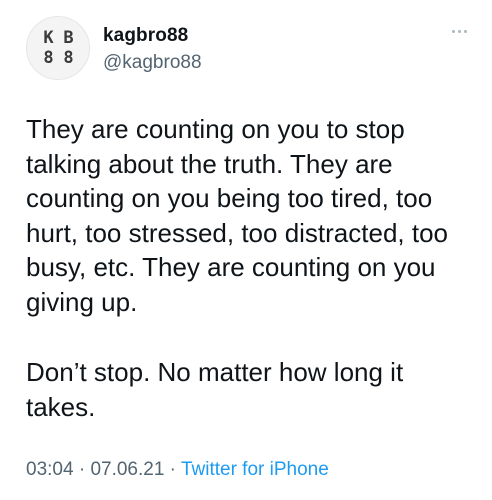 This screenshot has height=500, width=492. I want to click on more-dots-icon, so click(459, 31).